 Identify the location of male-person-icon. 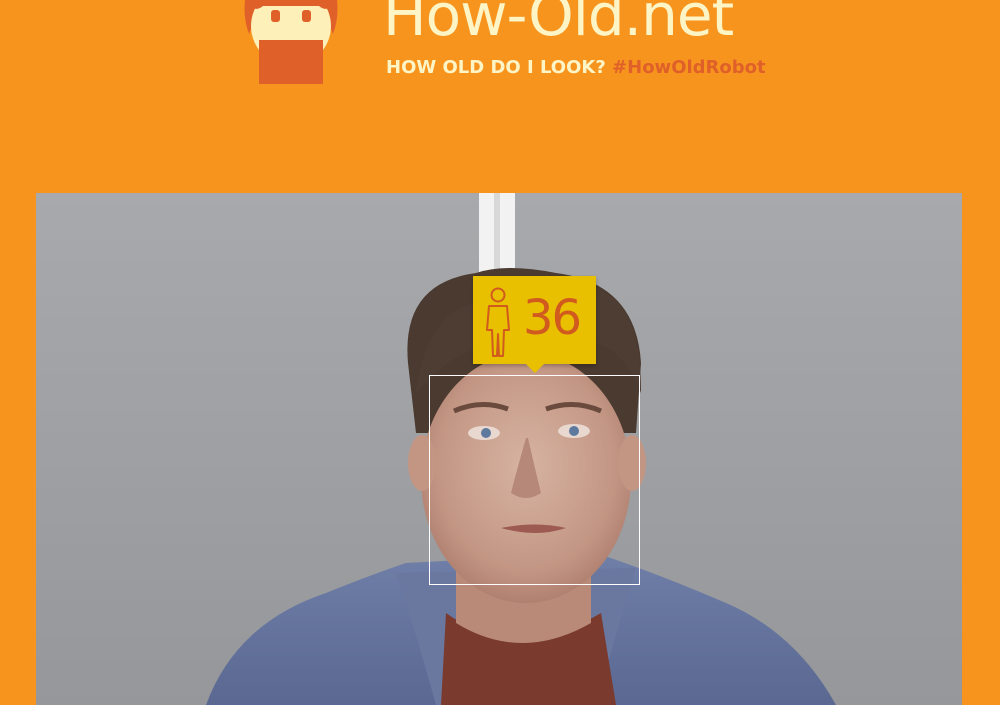
(498, 322).